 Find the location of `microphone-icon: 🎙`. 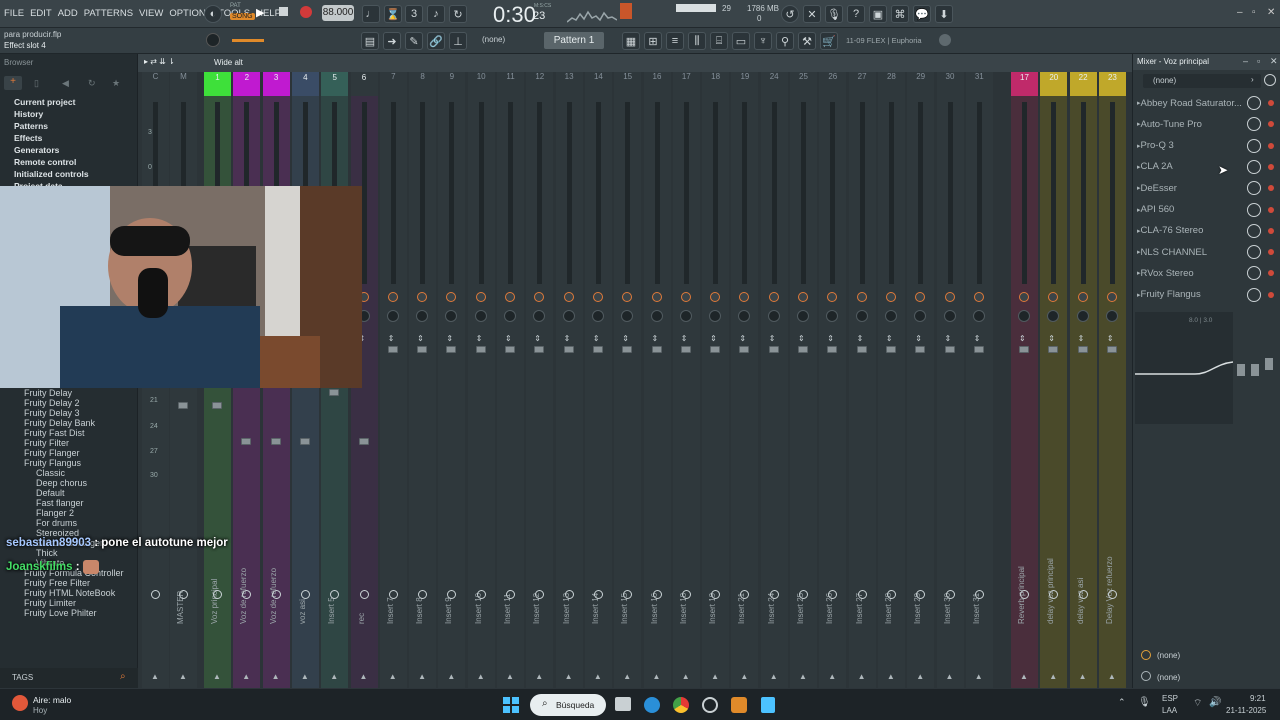

microphone-icon: 🎙 is located at coordinates (834, 14).